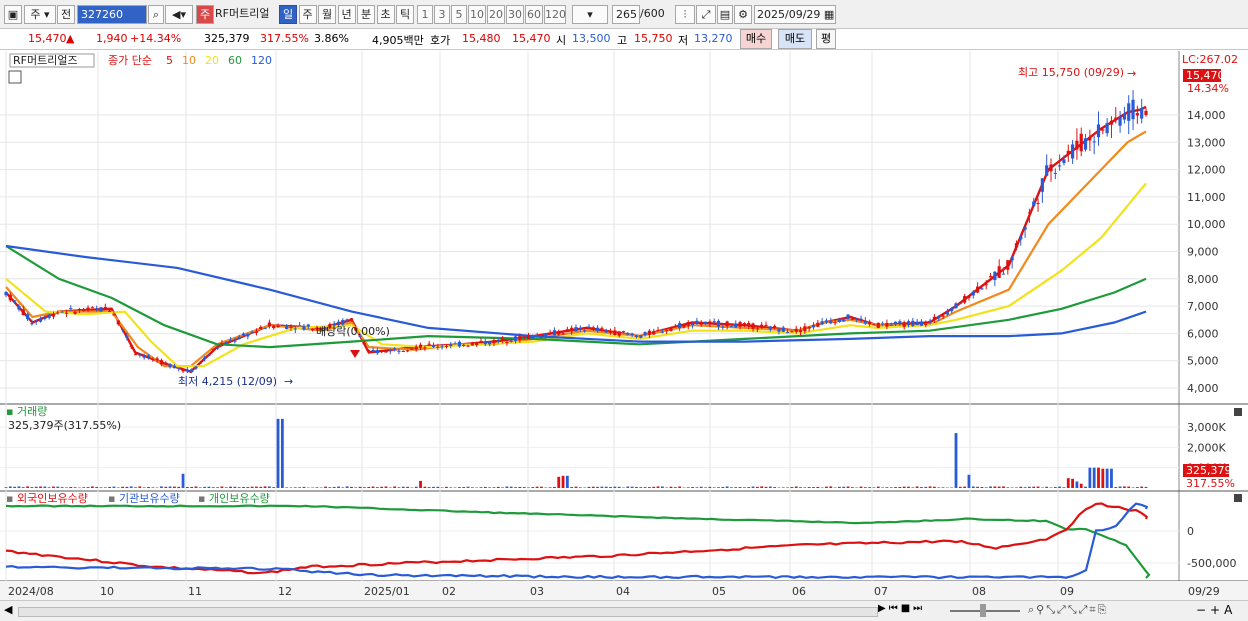 Image resolution: width=1248 pixels, height=621 pixels. What do you see at coordinates (9, 411) in the screenshot?
I see `volume-legend-marker: ▪` at bounding box center [9, 411].